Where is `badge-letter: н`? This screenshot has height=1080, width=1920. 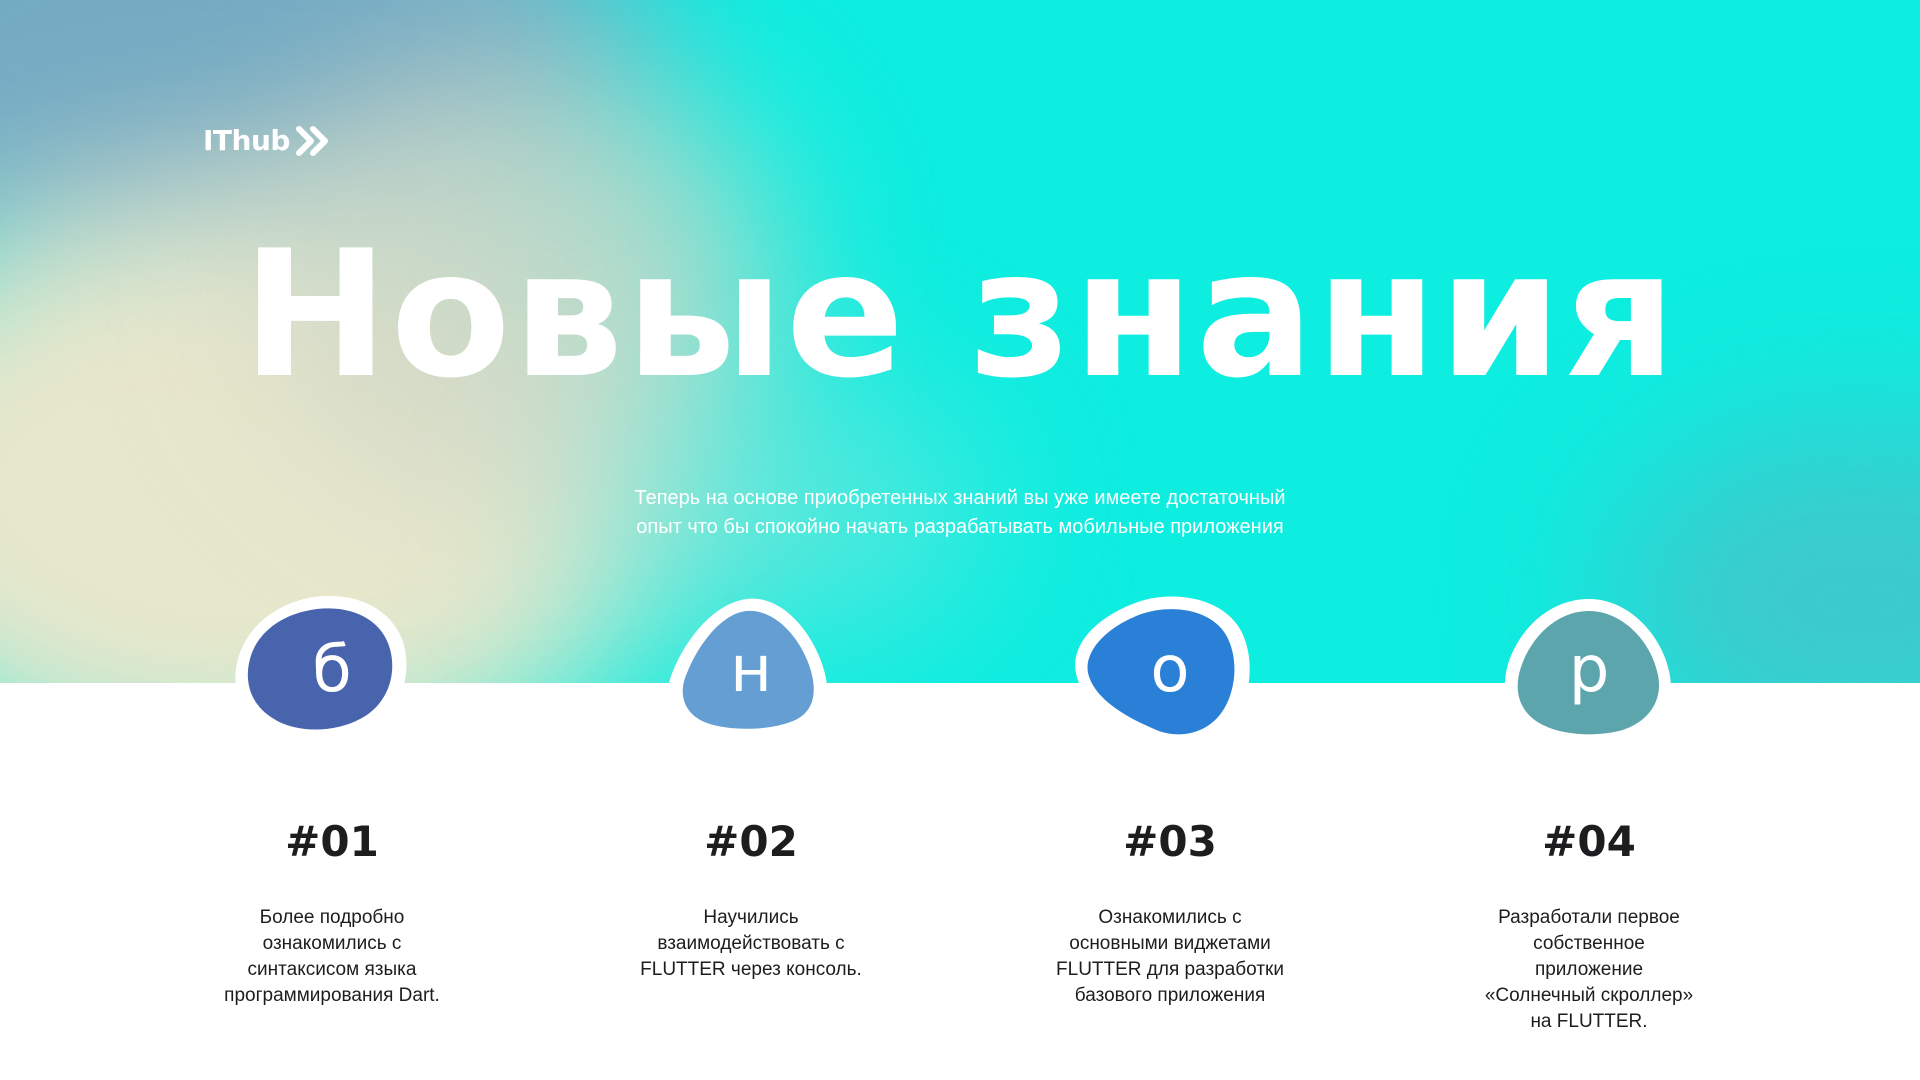 badge-letter: н is located at coordinates (751, 670).